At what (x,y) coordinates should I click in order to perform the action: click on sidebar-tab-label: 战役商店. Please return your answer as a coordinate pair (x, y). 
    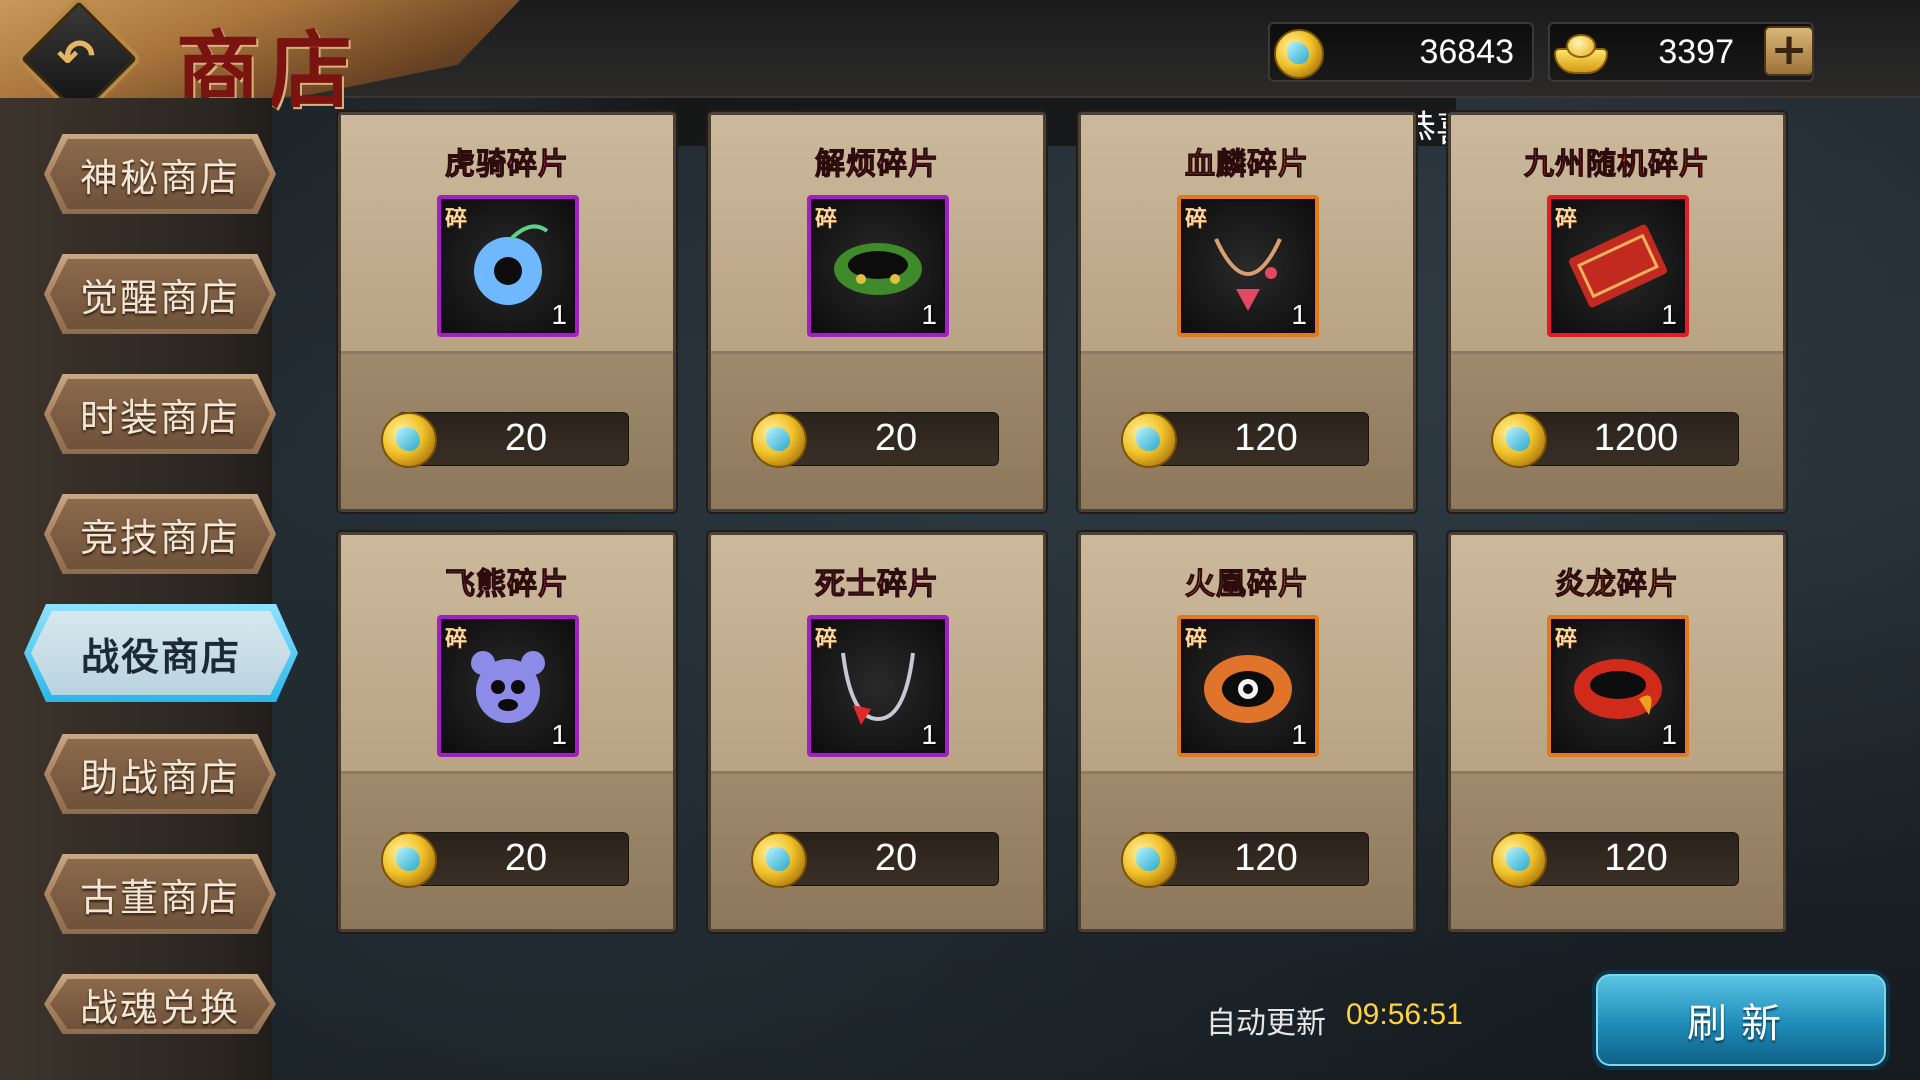
    Looking at the image, I should click on (160, 656).